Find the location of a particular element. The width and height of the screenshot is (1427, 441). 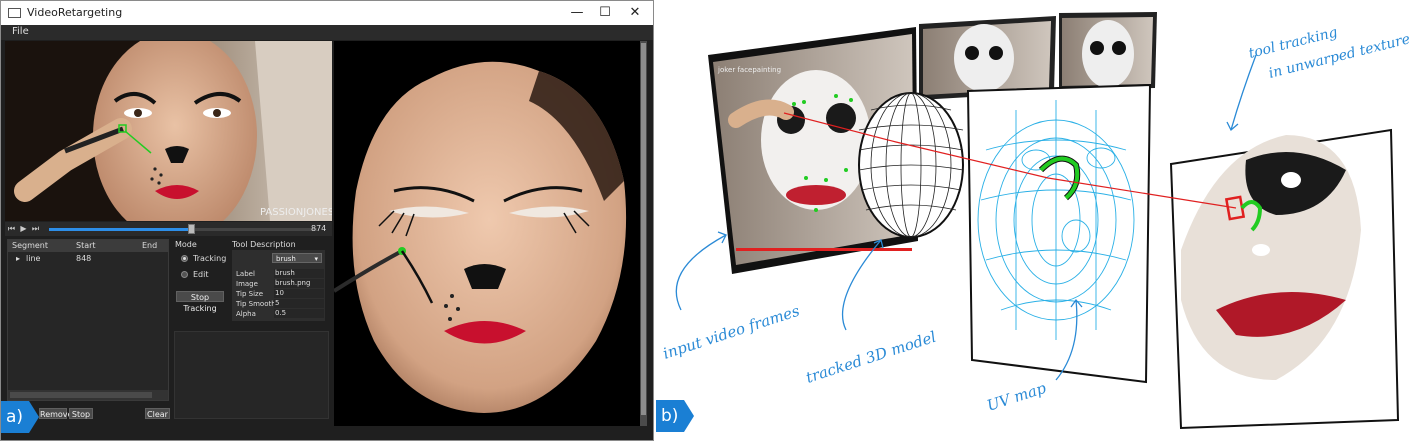

stop-tracking-button: Stop Tracking is located at coordinates (200, 302).